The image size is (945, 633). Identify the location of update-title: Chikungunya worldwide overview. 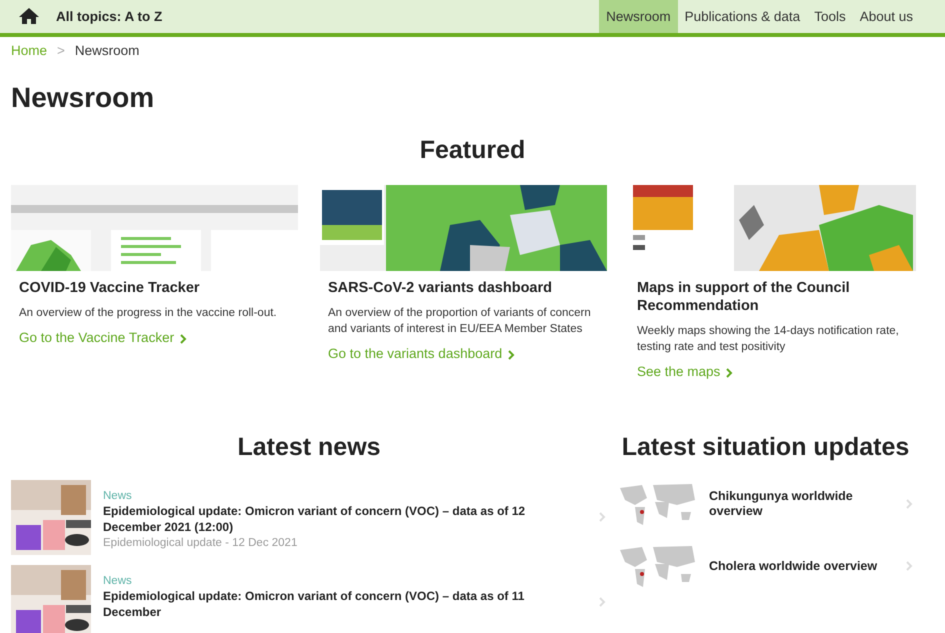
(800, 504).